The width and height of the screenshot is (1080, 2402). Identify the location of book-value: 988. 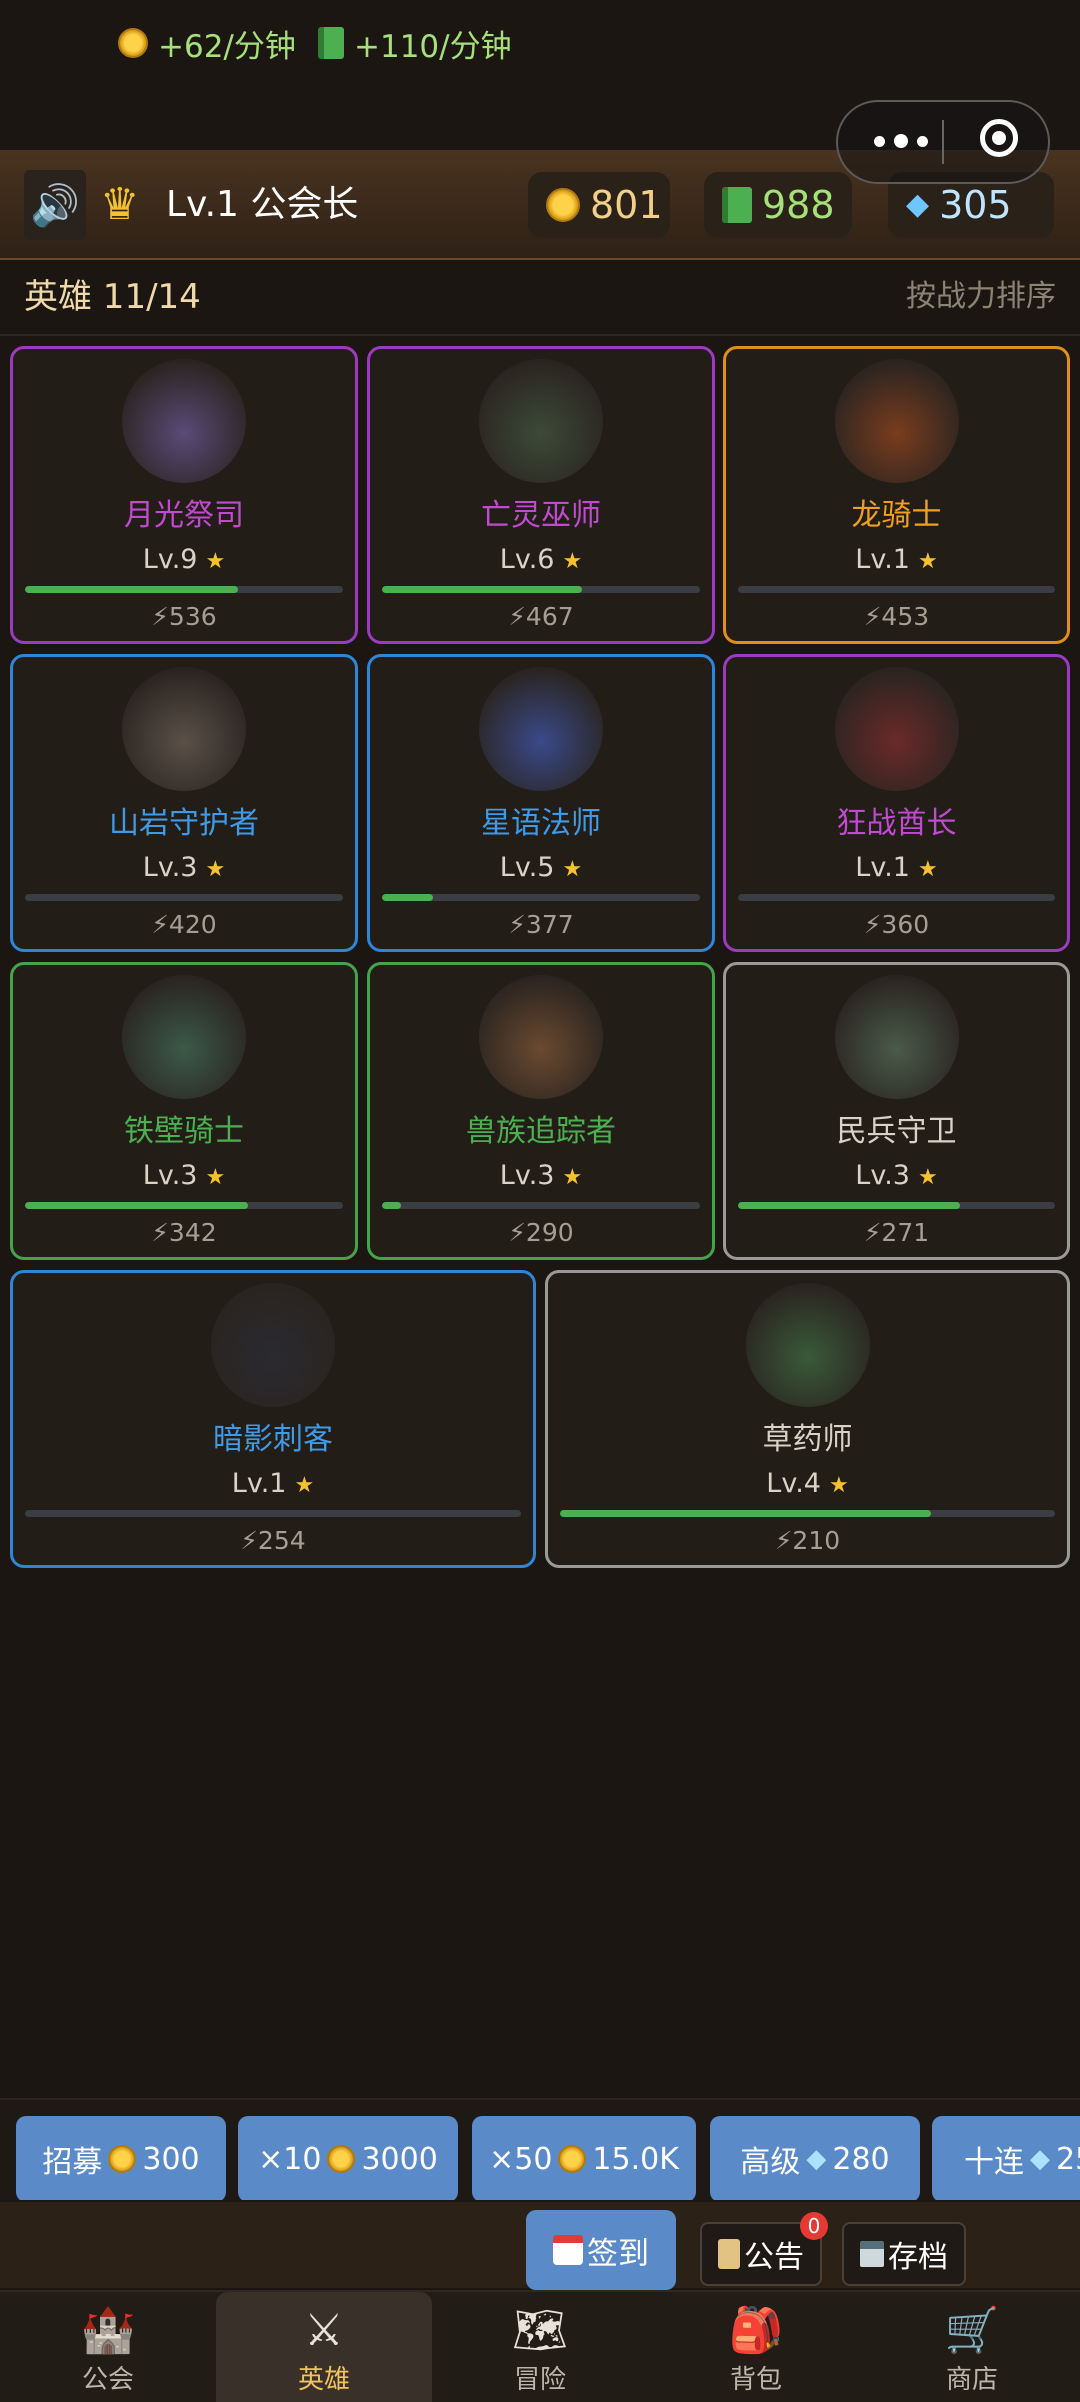
(798, 205).